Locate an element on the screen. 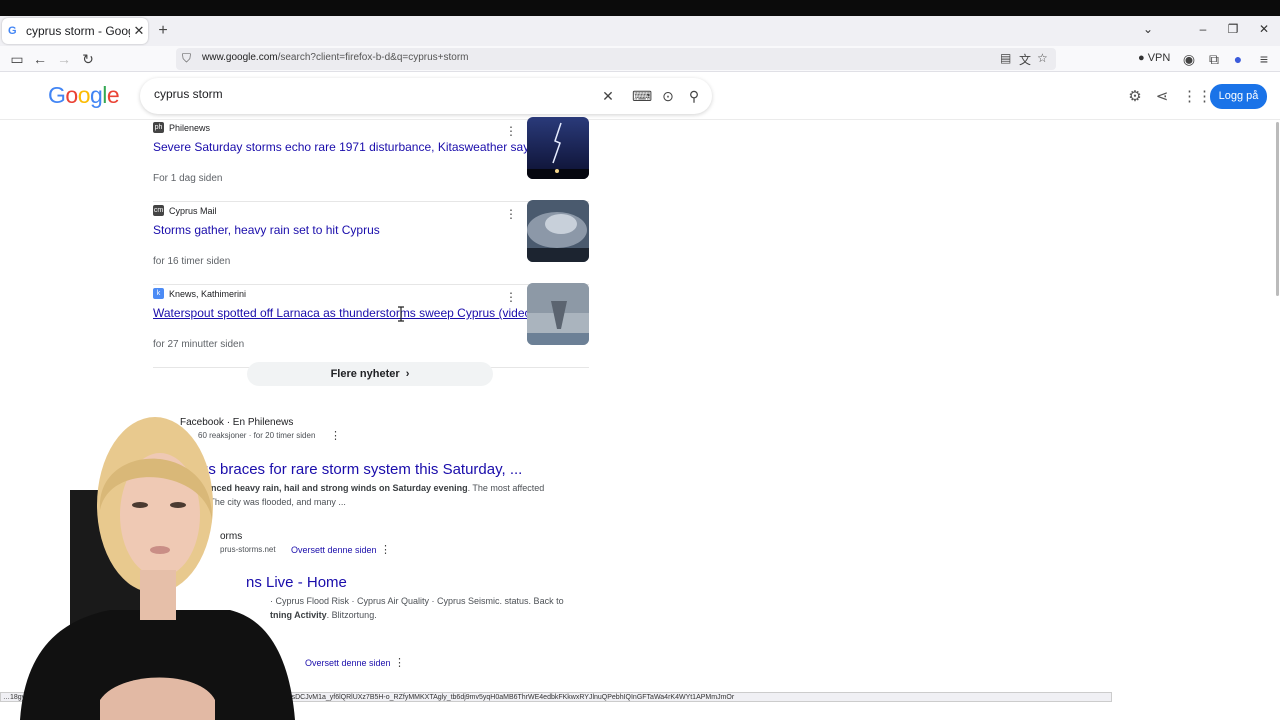 The width and height of the screenshot is (1280, 720). menu-icon: ≡ is located at coordinates (1264, 59).